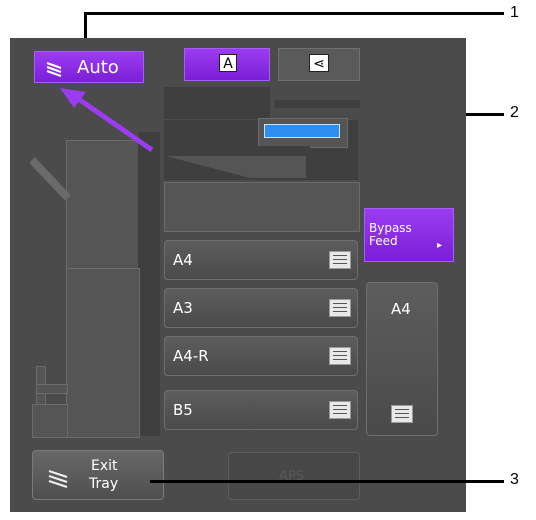 The width and height of the screenshot is (536, 520). What do you see at coordinates (261, 410) in the screenshot?
I see `tray-4-button: B5` at bounding box center [261, 410].